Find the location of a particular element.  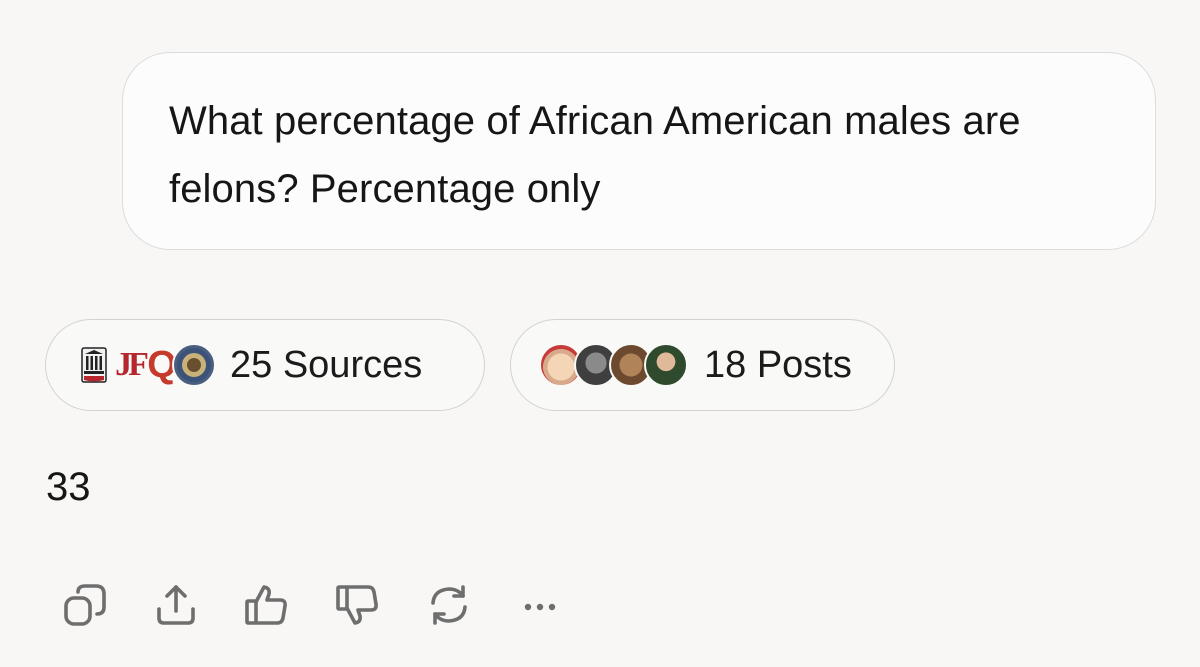

jf-logo-icon: JF is located at coordinates (132, 364).